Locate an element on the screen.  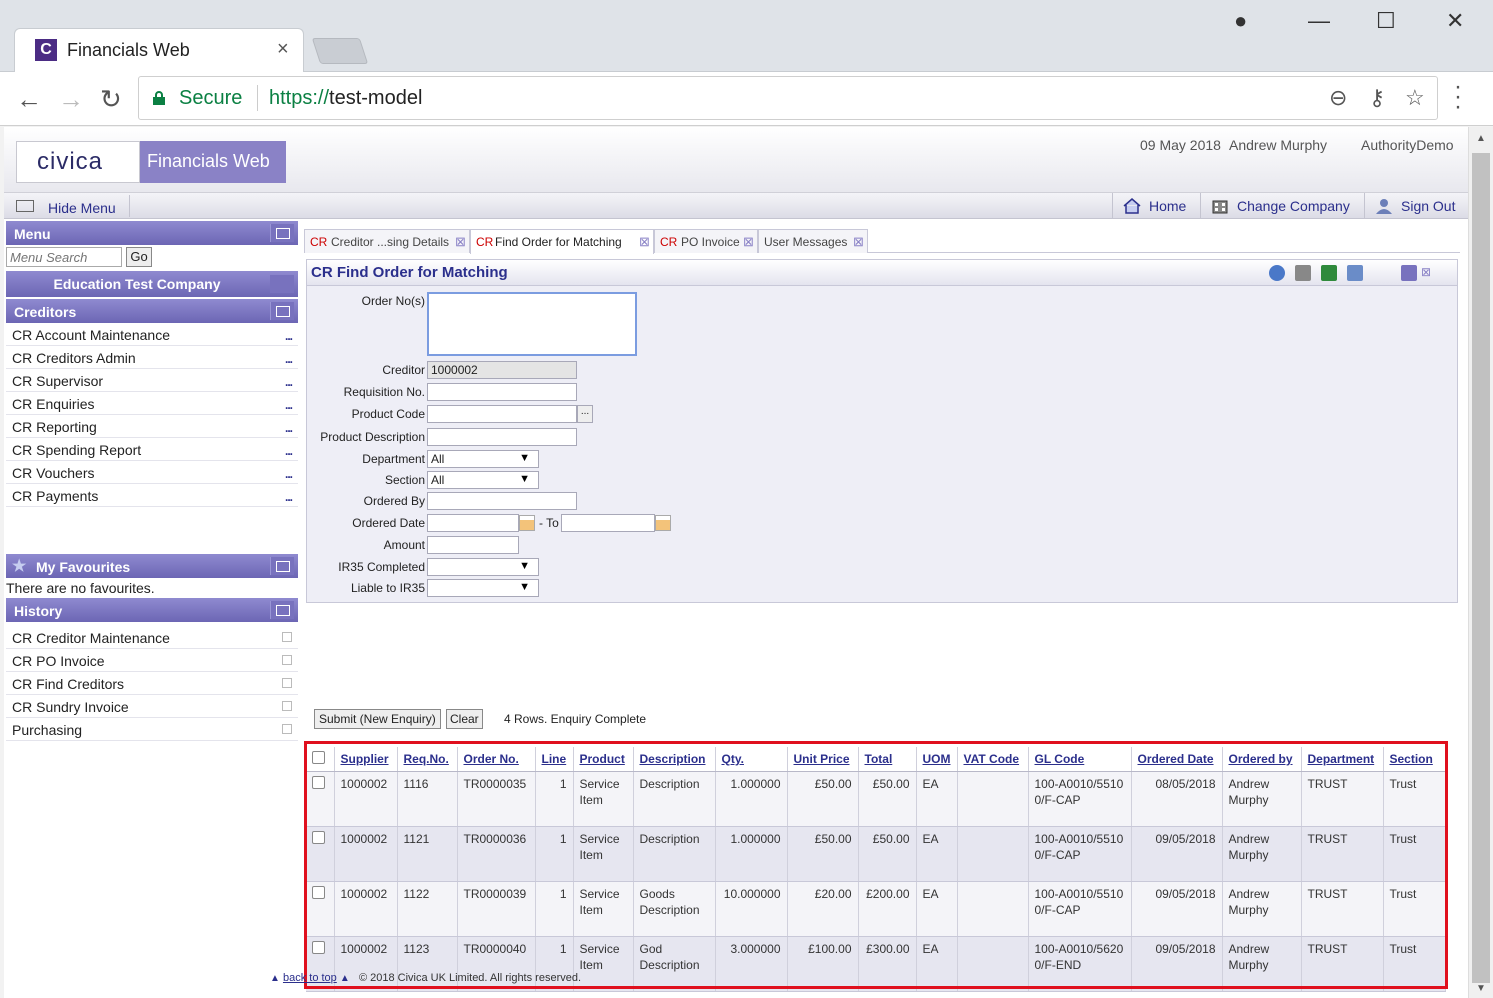
window-icon is located at coordinates (1409, 273).